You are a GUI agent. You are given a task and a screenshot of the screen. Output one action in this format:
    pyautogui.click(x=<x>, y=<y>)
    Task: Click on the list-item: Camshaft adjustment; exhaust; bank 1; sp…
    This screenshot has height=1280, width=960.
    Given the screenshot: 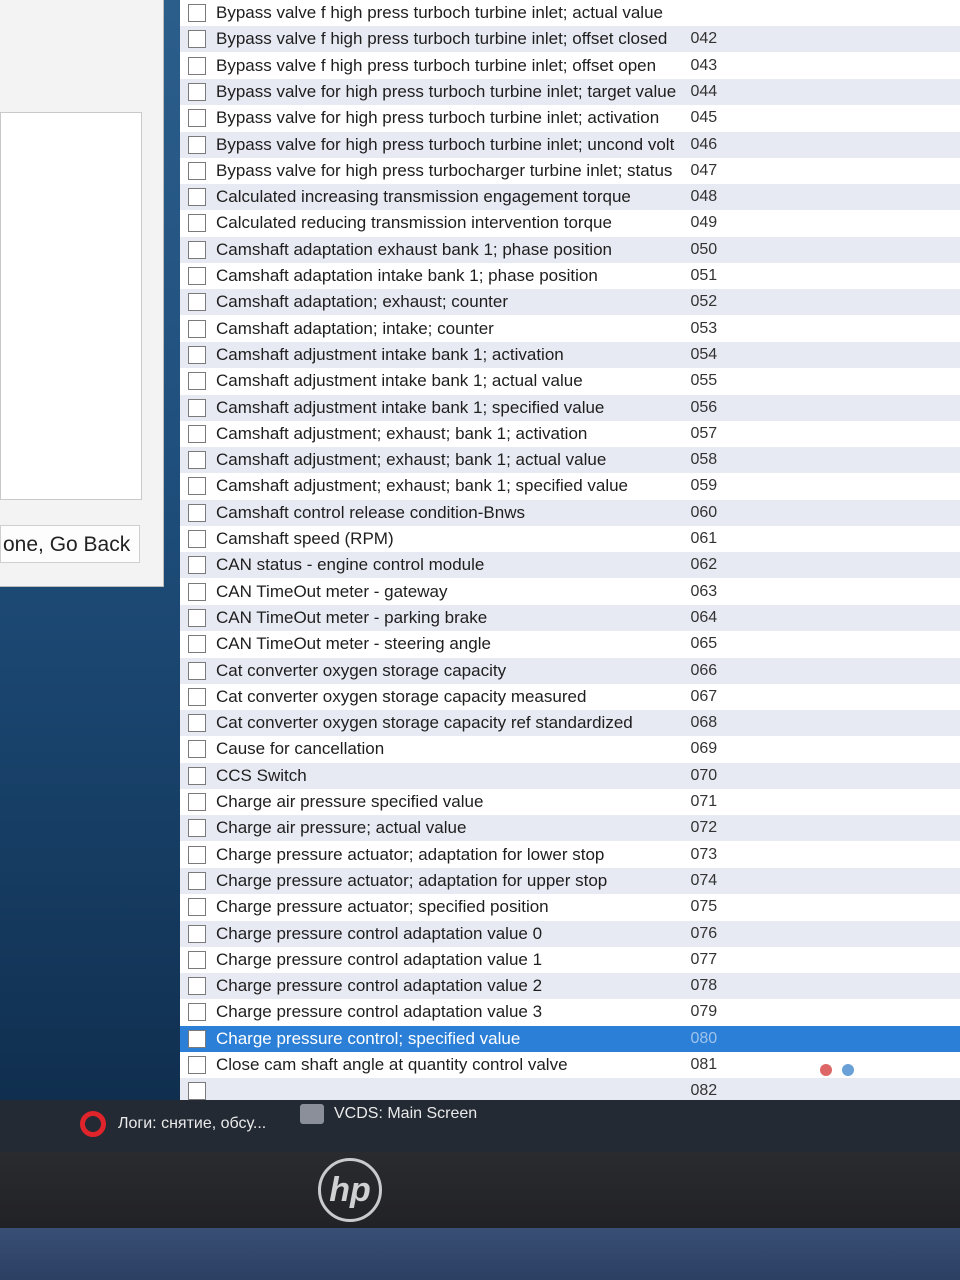 What is the action you would take?
    pyautogui.click(x=570, y=486)
    